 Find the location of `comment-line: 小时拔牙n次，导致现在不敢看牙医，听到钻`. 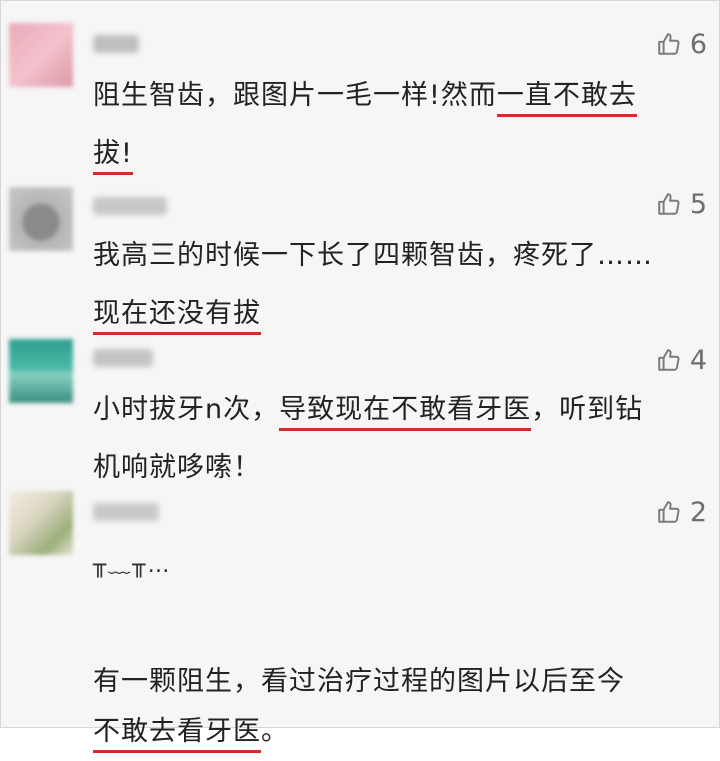

comment-line: 小时拔牙n次，导致现在不敢看牙医，听到钻 is located at coordinates (397, 410).